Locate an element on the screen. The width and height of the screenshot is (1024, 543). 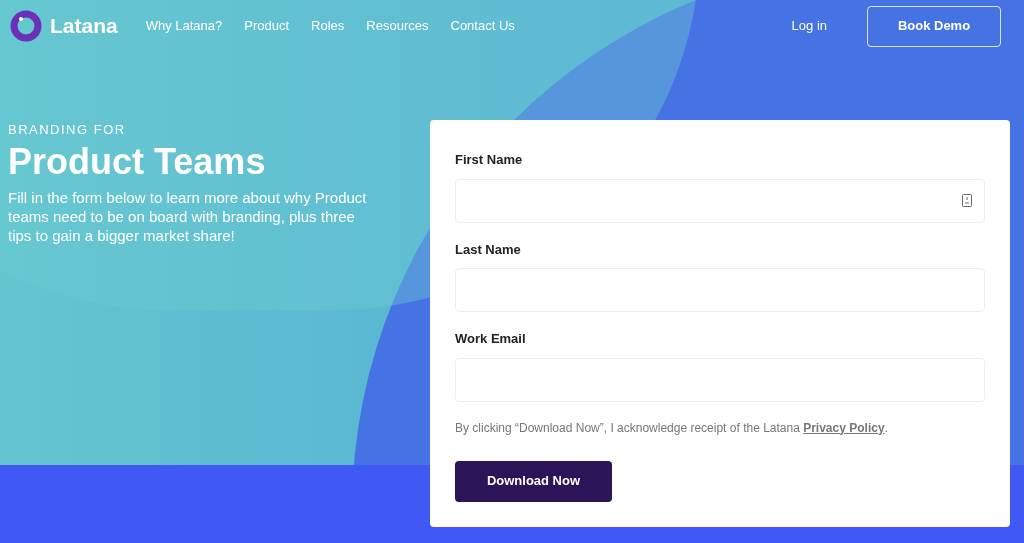
hero-description: Fill in the form below to learn more about why Product teams need to be on board with branding, plus three tips to gain a bigger market share! is located at coordinates (188, 216).